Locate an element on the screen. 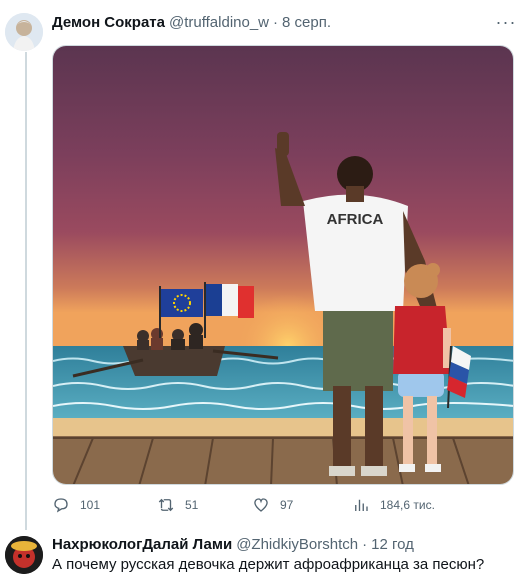 Image resolution: width=530 pixels, height=580 pixels. more-icon: ··· is located at coordinates (506, 22).